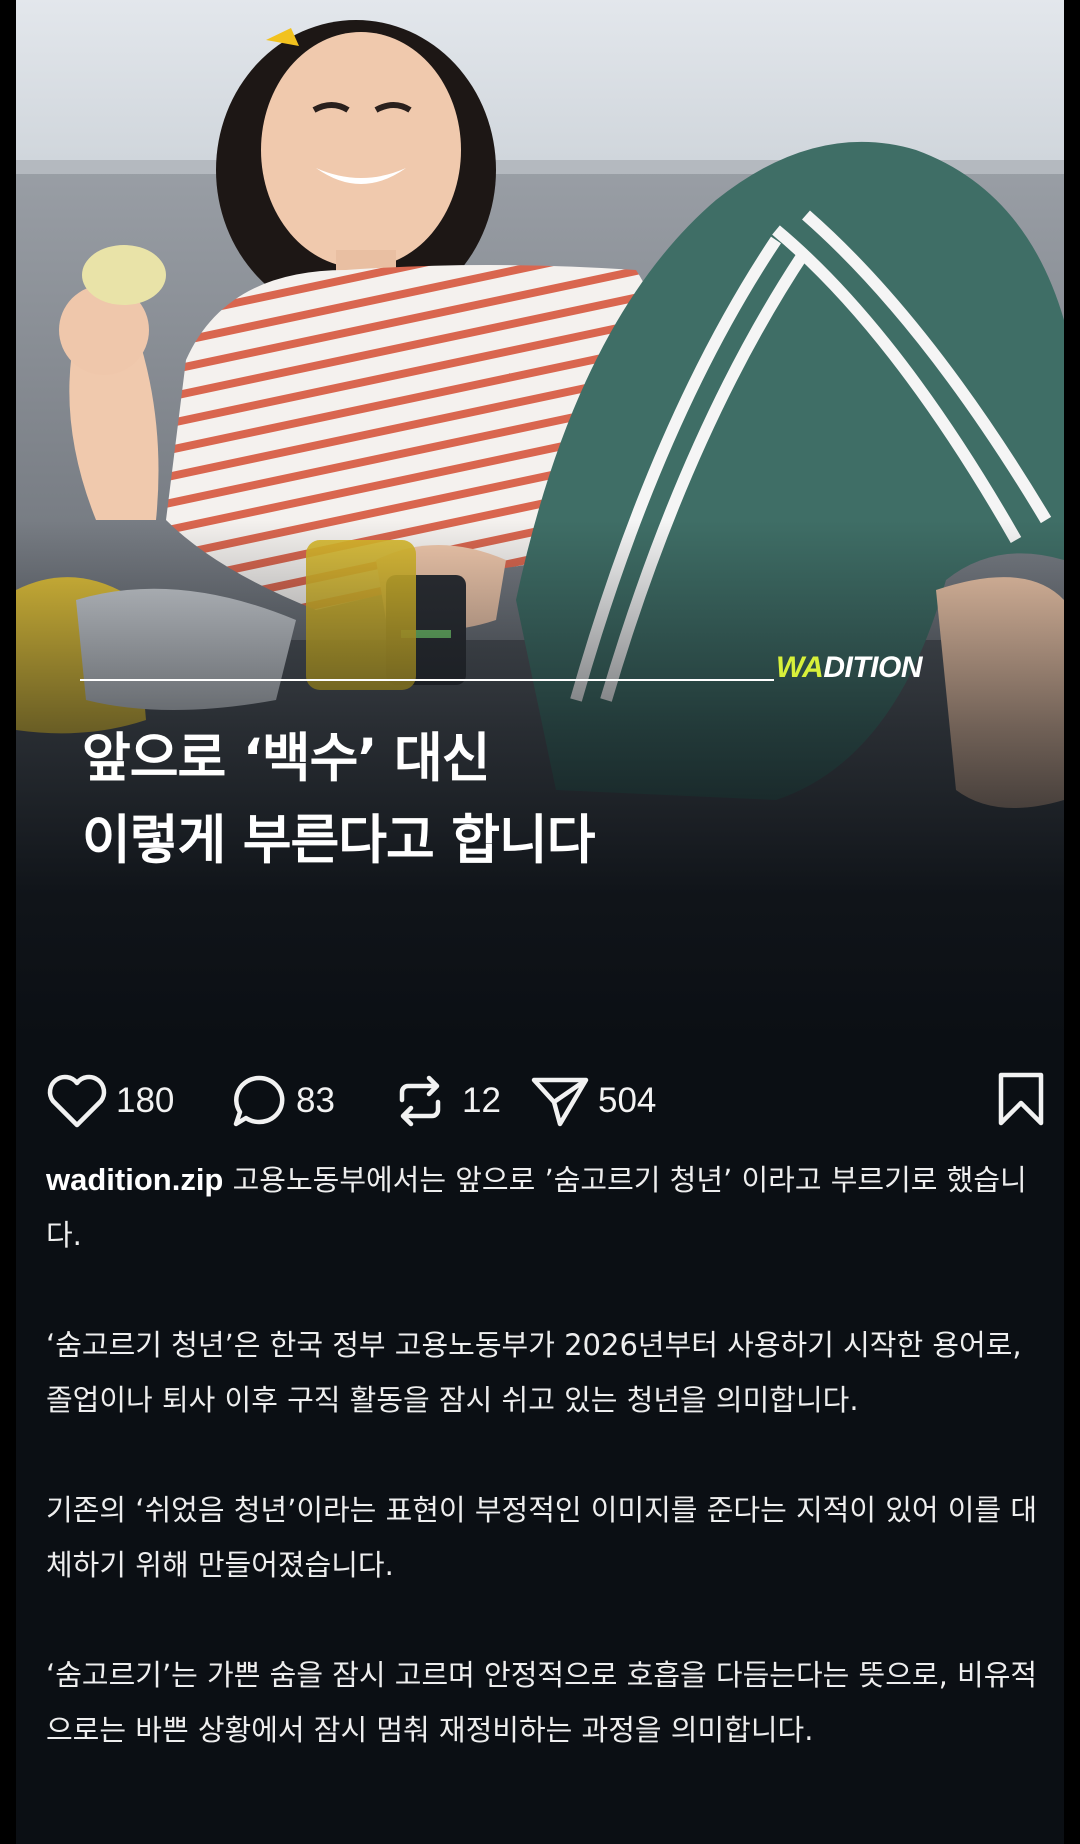 Image resolution: width=1080 pixels, height=1844 pixels. What do you see at coordinates (627, 1100) in the screenshot?
I see `share-count: 504` at bounding box center [627, 1100].